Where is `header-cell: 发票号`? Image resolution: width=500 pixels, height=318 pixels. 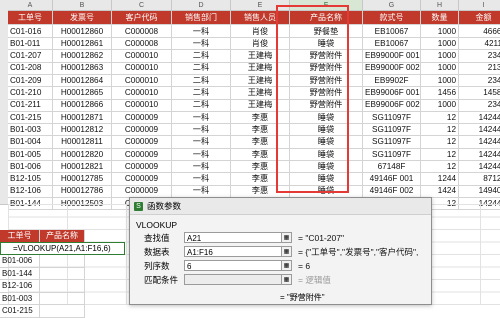 header-cell: 发票号 is located at coordinates (82, 18).